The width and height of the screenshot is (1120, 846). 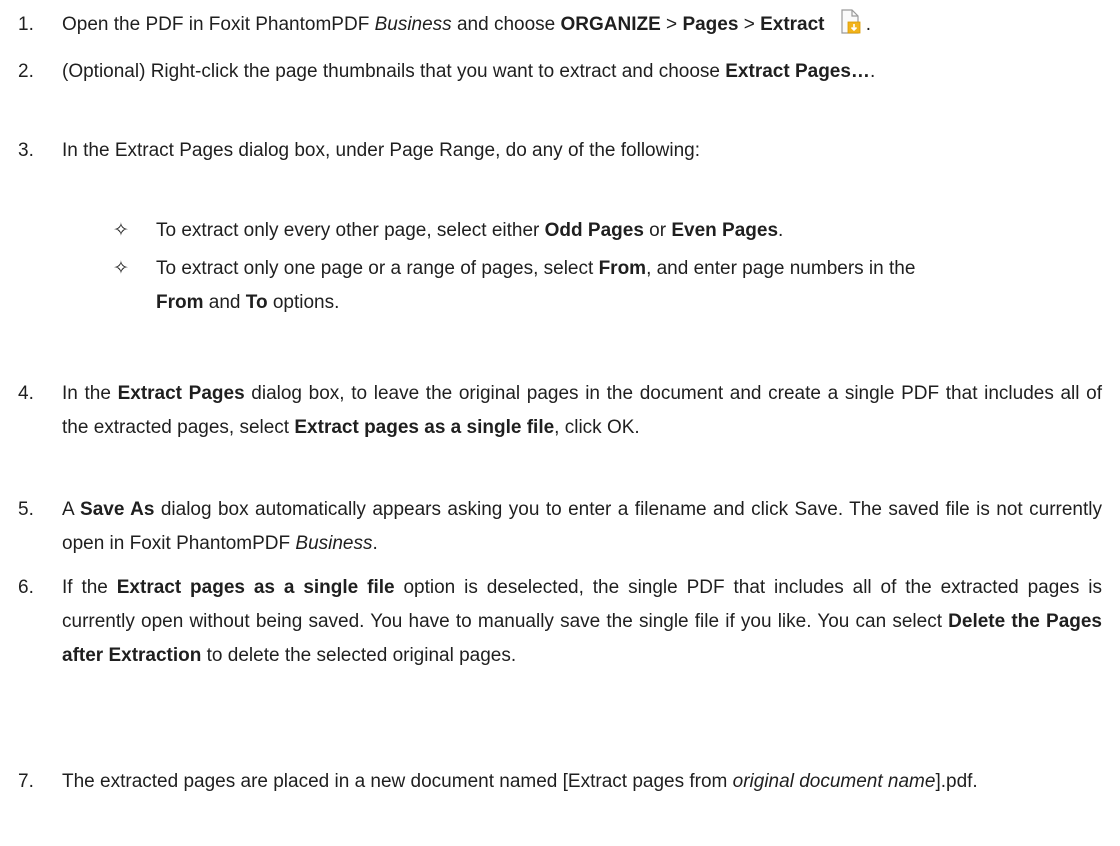 I want to click on bold-term: Even Pages, so click(x=725, y=230).